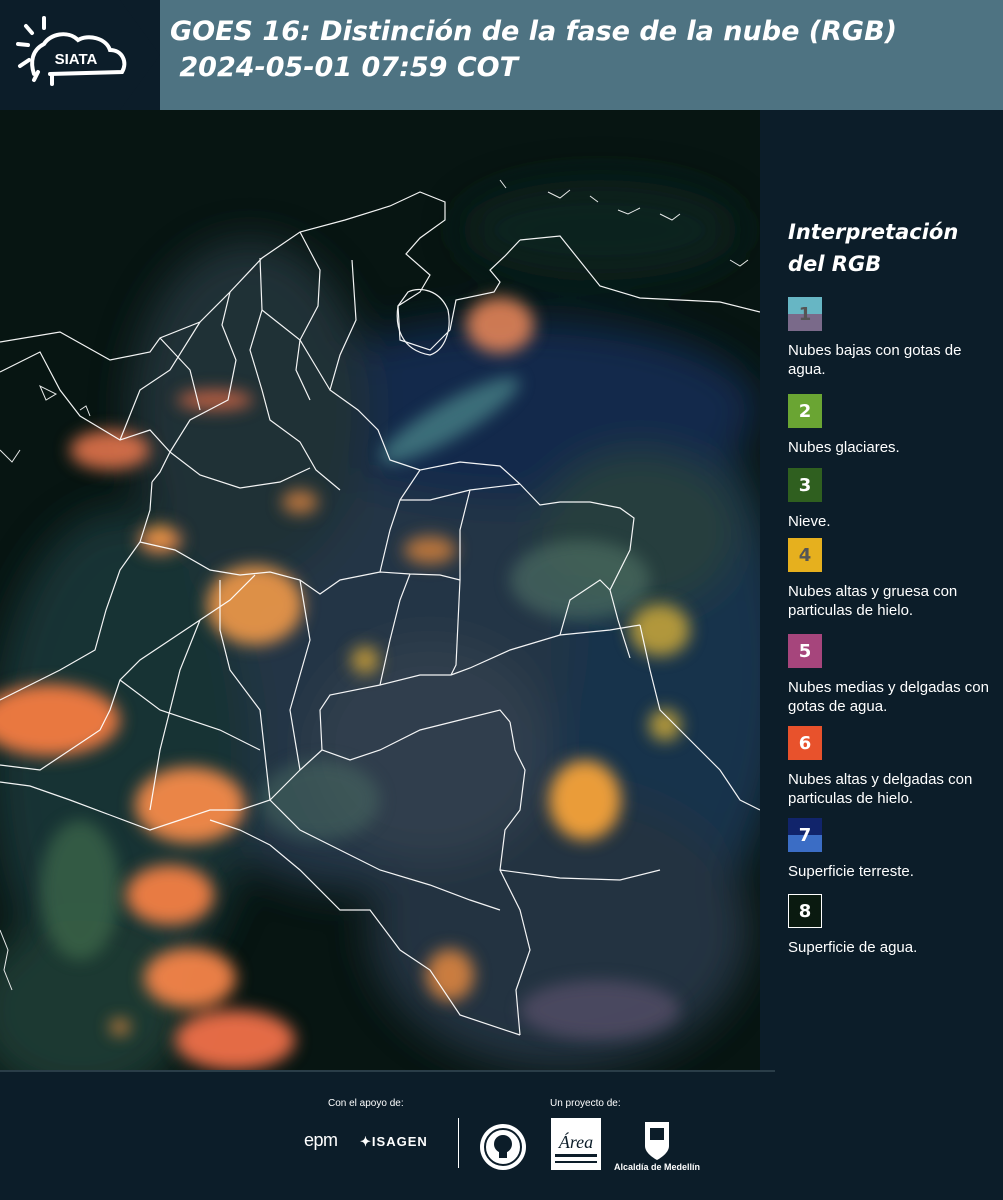  Describe the element at coordinates (366, 1103) in the screenshot. I see `support-label: Con el apoyo de:` at that location.